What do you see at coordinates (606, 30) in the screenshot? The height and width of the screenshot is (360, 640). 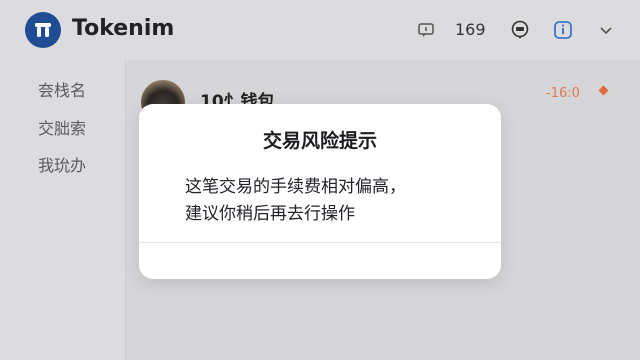 I see `chevron-down-icon` at bounding box center [606, 30].